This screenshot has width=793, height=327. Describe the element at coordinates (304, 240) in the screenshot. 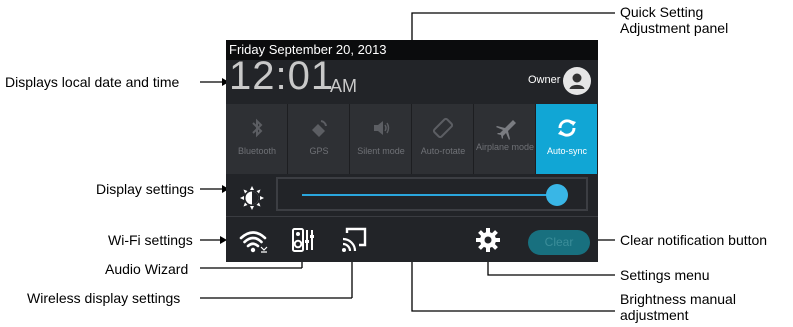

I see `audio-wizard-icon` at that location.